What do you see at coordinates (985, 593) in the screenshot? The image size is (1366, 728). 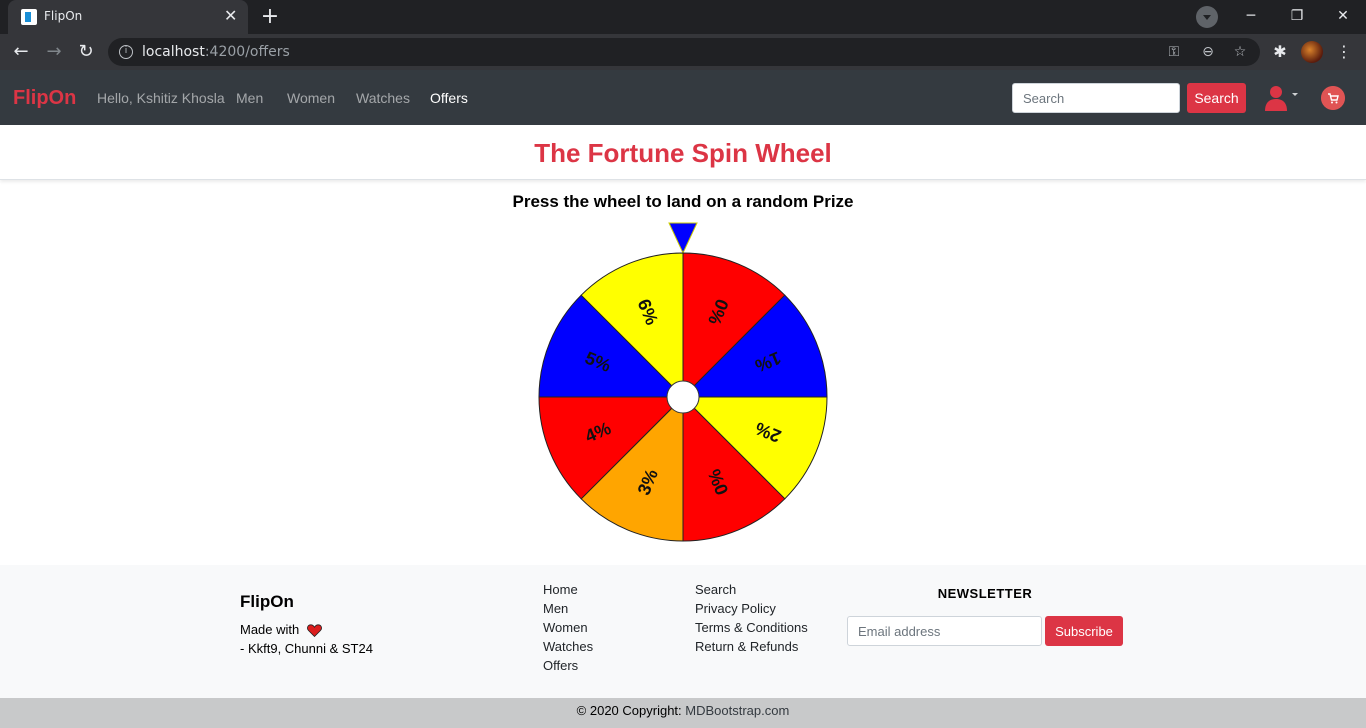 I see `newsletter-heading: NEWSLETTER` at bounding box center [985, 593].